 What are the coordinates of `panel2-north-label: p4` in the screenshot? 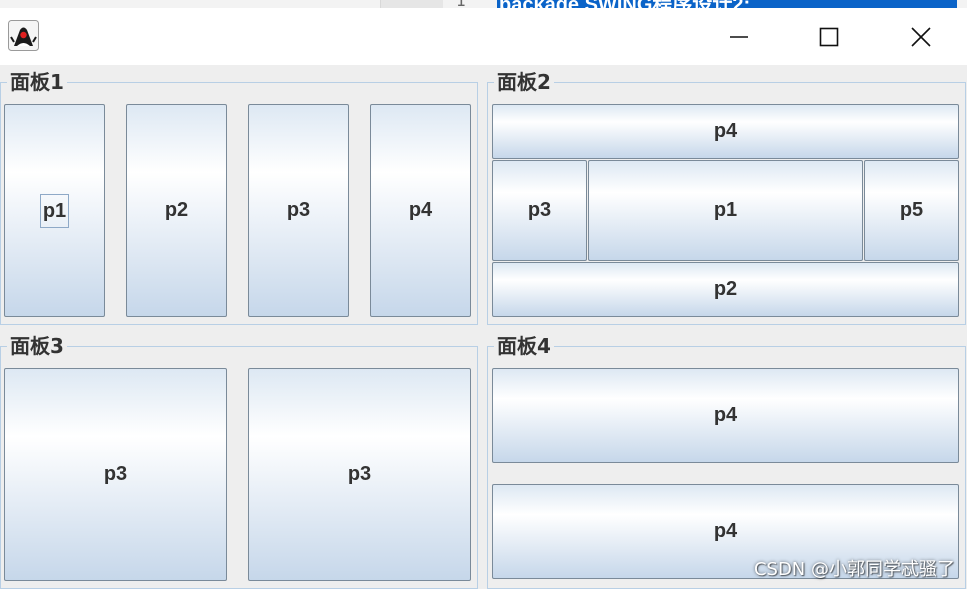 It's located at (725, 131).